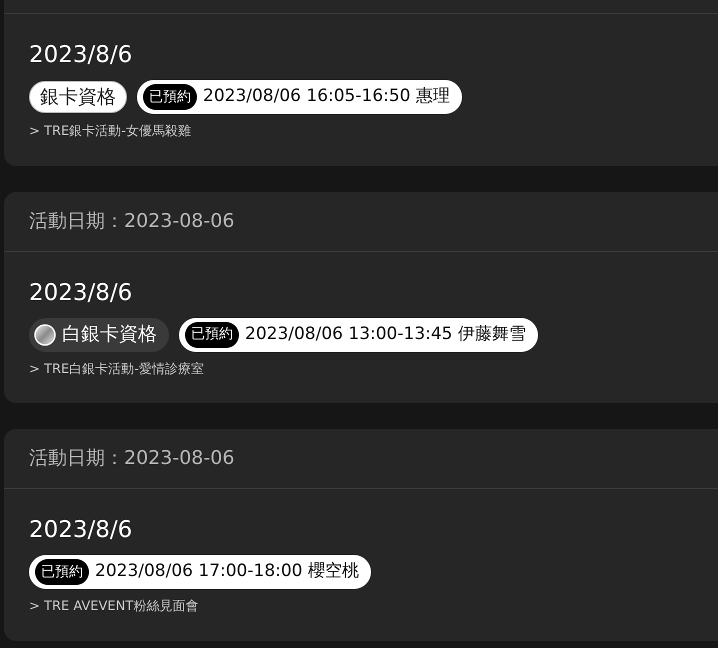 The image size is (718, 648). I want to click on reservation-detail: 2023/08/06 17:00-18:00 櫻空桃, so click(227, 572).